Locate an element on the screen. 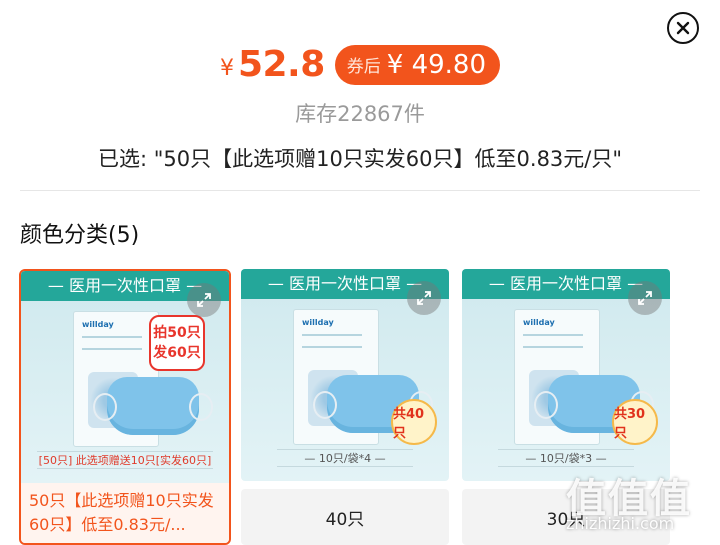 Image resolution: width=720 pixels, height=545 pixels. count-badge: 共40只 is located at coordinates (414, 422).